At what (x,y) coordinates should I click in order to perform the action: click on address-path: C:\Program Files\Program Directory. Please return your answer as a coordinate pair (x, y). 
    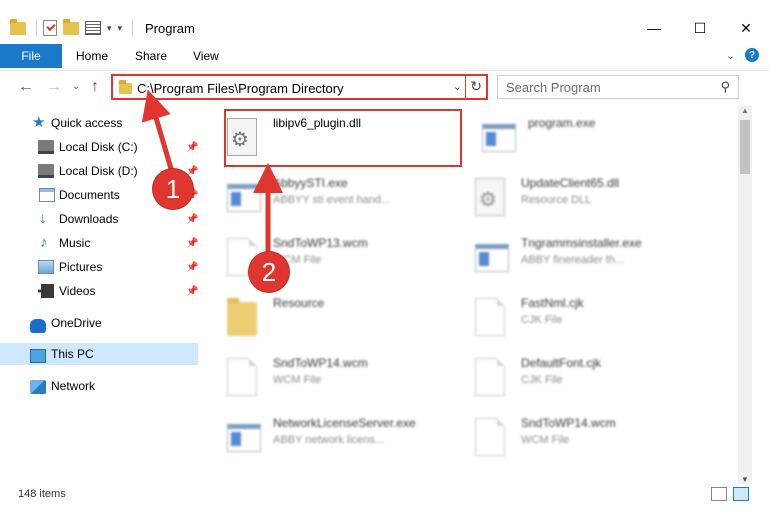
    Looking at the image, I should click on (240, 88).